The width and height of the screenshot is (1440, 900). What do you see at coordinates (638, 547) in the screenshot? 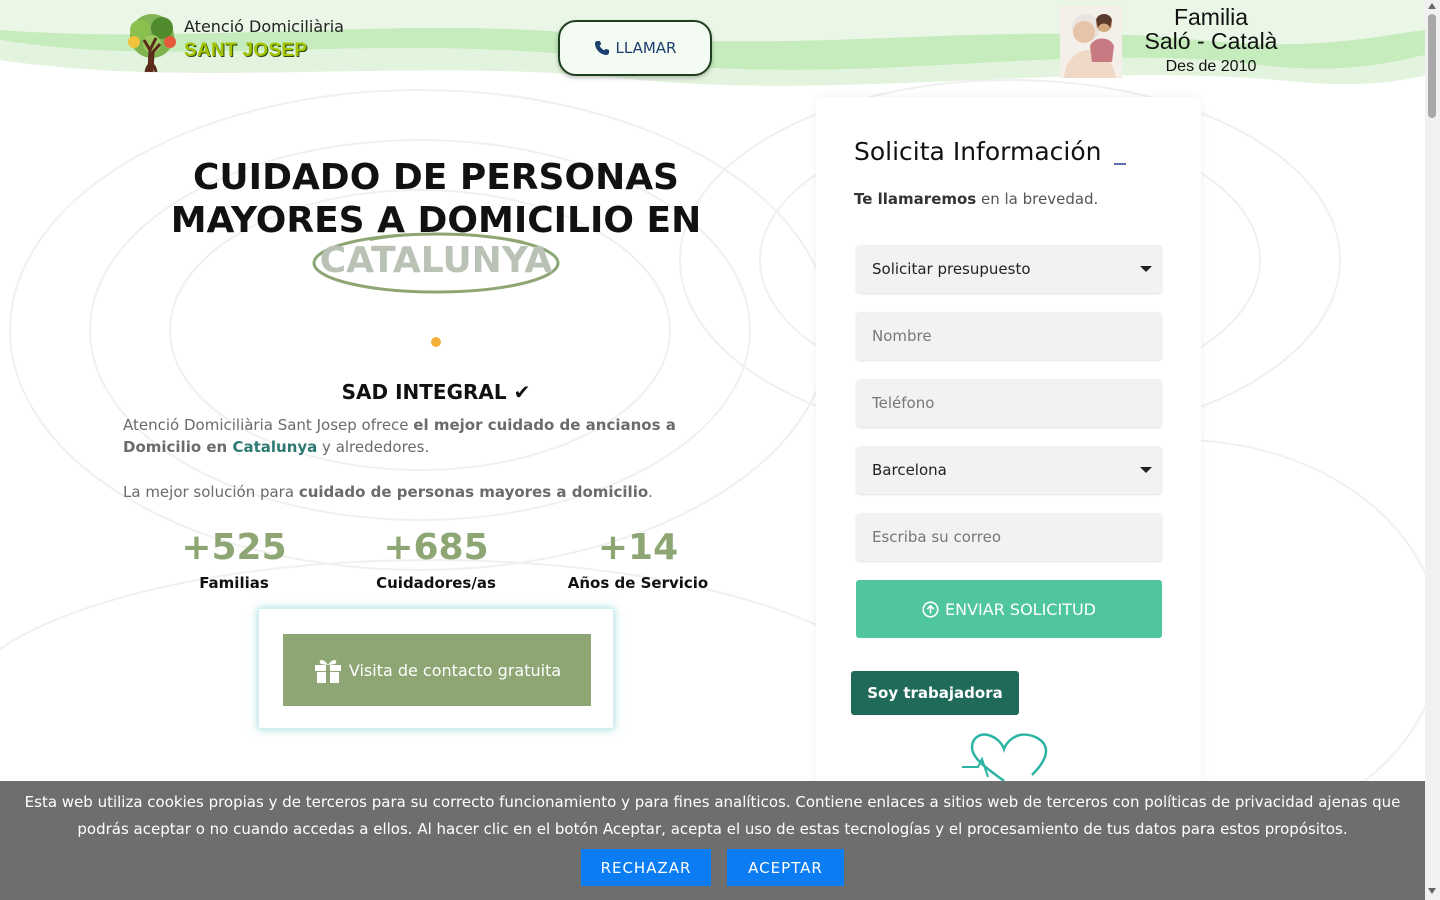
I see `stat-value: +14` at bounding box center [638, 547].